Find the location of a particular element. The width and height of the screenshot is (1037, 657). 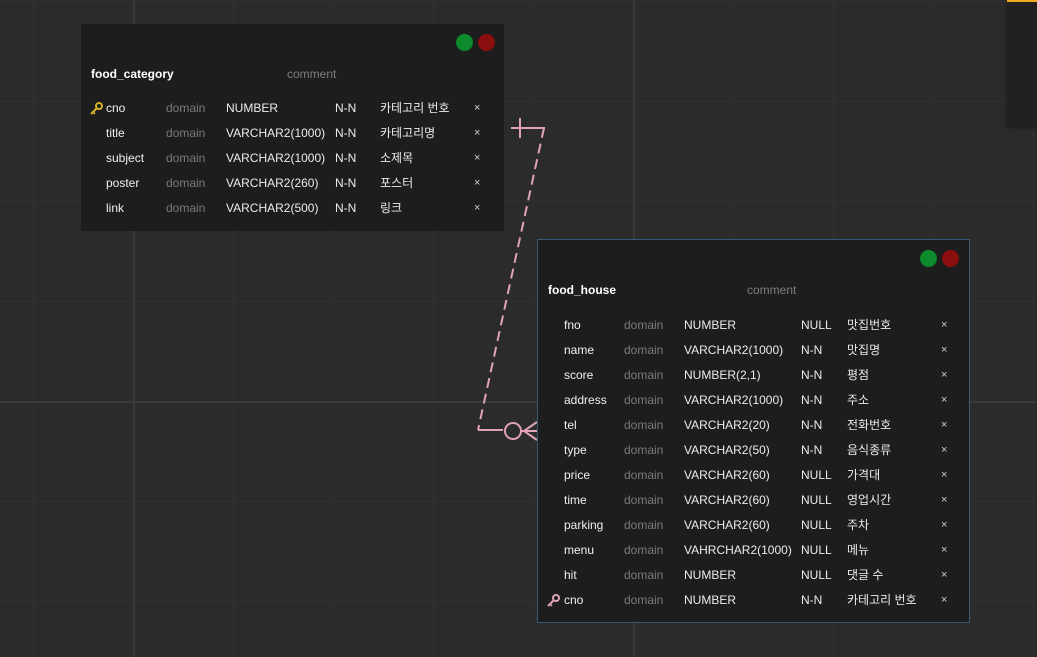

column-row: hit domain NUMBER NULL 댓글 수 × is located at coordinates (753, 575).